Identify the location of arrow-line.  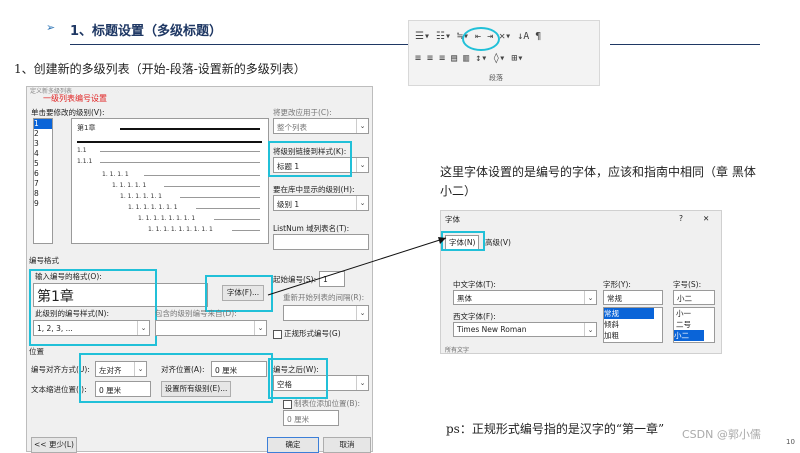
(357, 266).